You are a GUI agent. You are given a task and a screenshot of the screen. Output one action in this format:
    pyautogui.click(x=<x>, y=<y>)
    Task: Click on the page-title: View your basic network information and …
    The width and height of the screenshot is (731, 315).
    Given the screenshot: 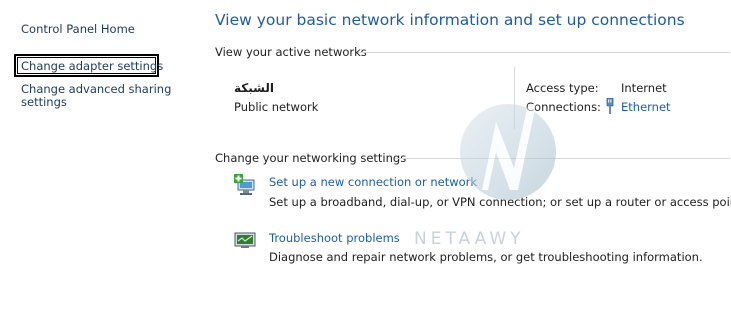 What is the action you would take?
    pyautogui.click(x=450, y=20)
    